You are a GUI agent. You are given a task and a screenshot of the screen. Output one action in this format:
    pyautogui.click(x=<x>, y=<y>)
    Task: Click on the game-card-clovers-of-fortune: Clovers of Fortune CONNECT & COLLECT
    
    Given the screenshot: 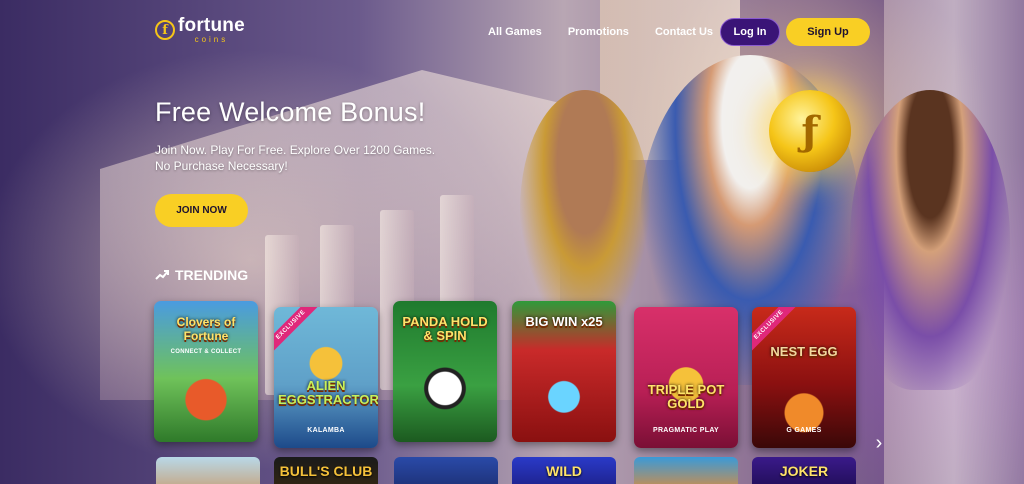 What is the action you would take?
    pyautogui.click(x=206, y=371)
    